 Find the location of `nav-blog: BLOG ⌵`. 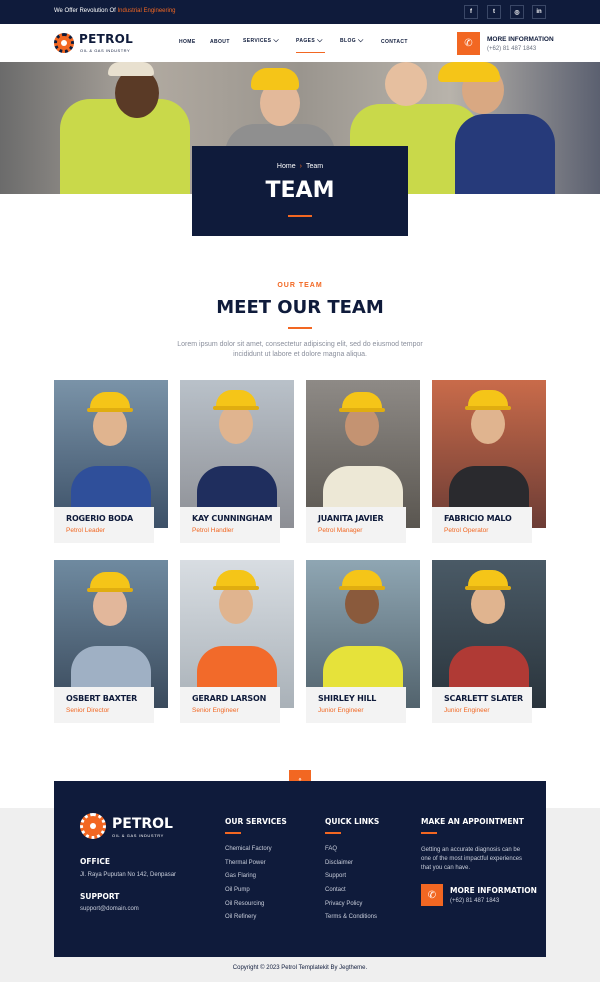

nav-blog: BLOG ⌵ is located at coordinates (352, 41).